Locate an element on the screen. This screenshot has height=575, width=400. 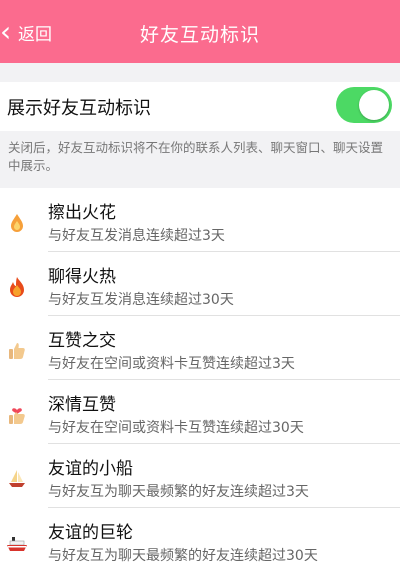
big-flame-icon is located at coordinates (17, 287).